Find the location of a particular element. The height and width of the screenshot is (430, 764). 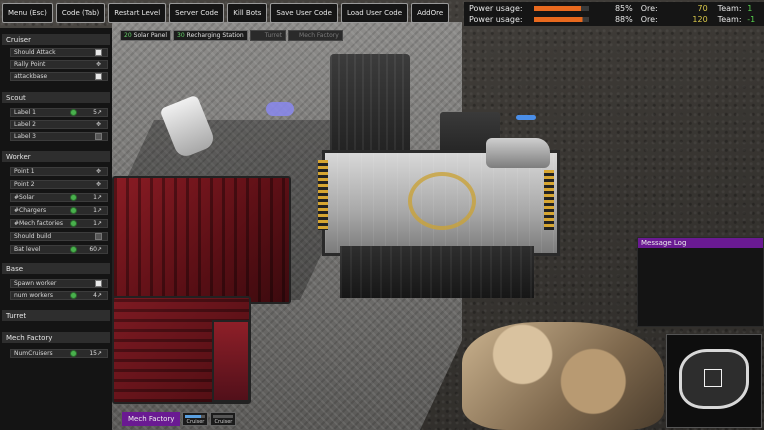

build-label: Solar Panel is located at coordinates (150, 35).